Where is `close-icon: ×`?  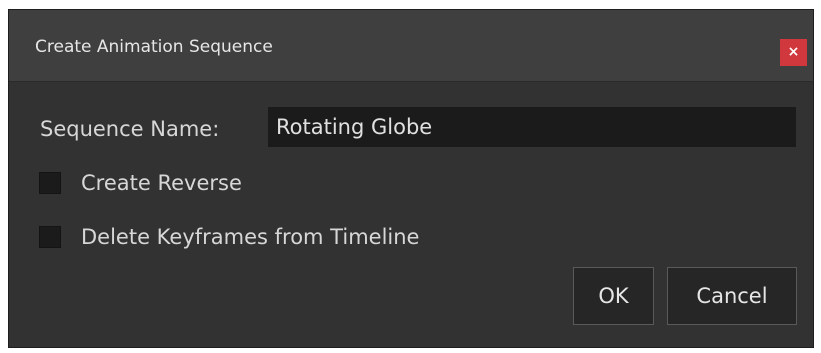
close-icon: × is located at coordinates (793, 52).